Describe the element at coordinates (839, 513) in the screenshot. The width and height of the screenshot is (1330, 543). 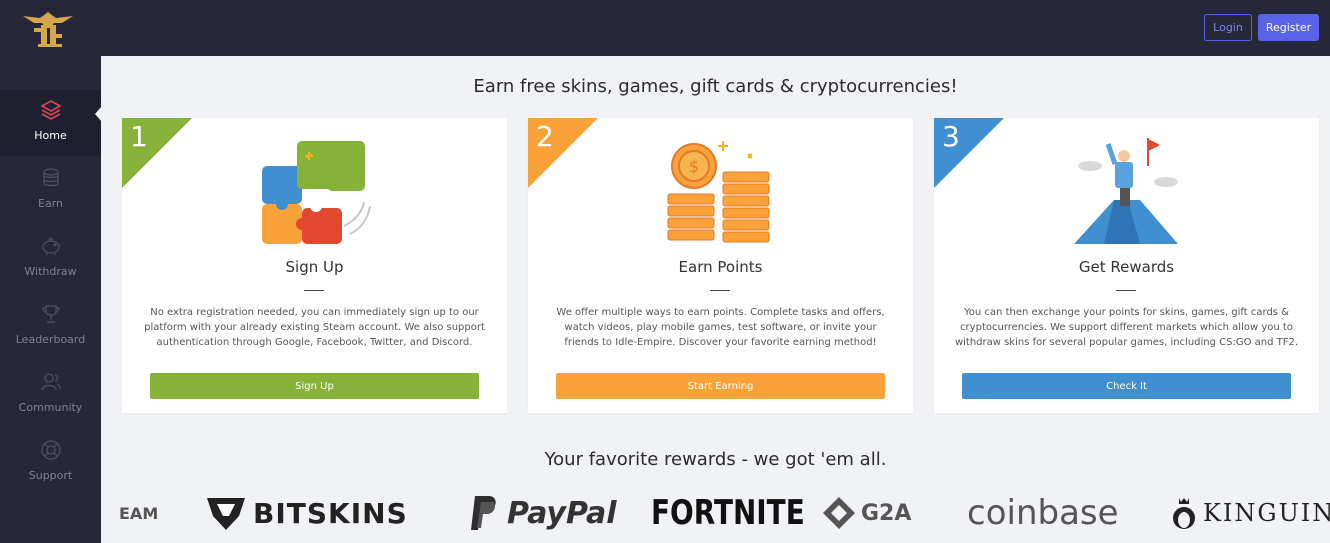
I see `g2a-icon` at that location.